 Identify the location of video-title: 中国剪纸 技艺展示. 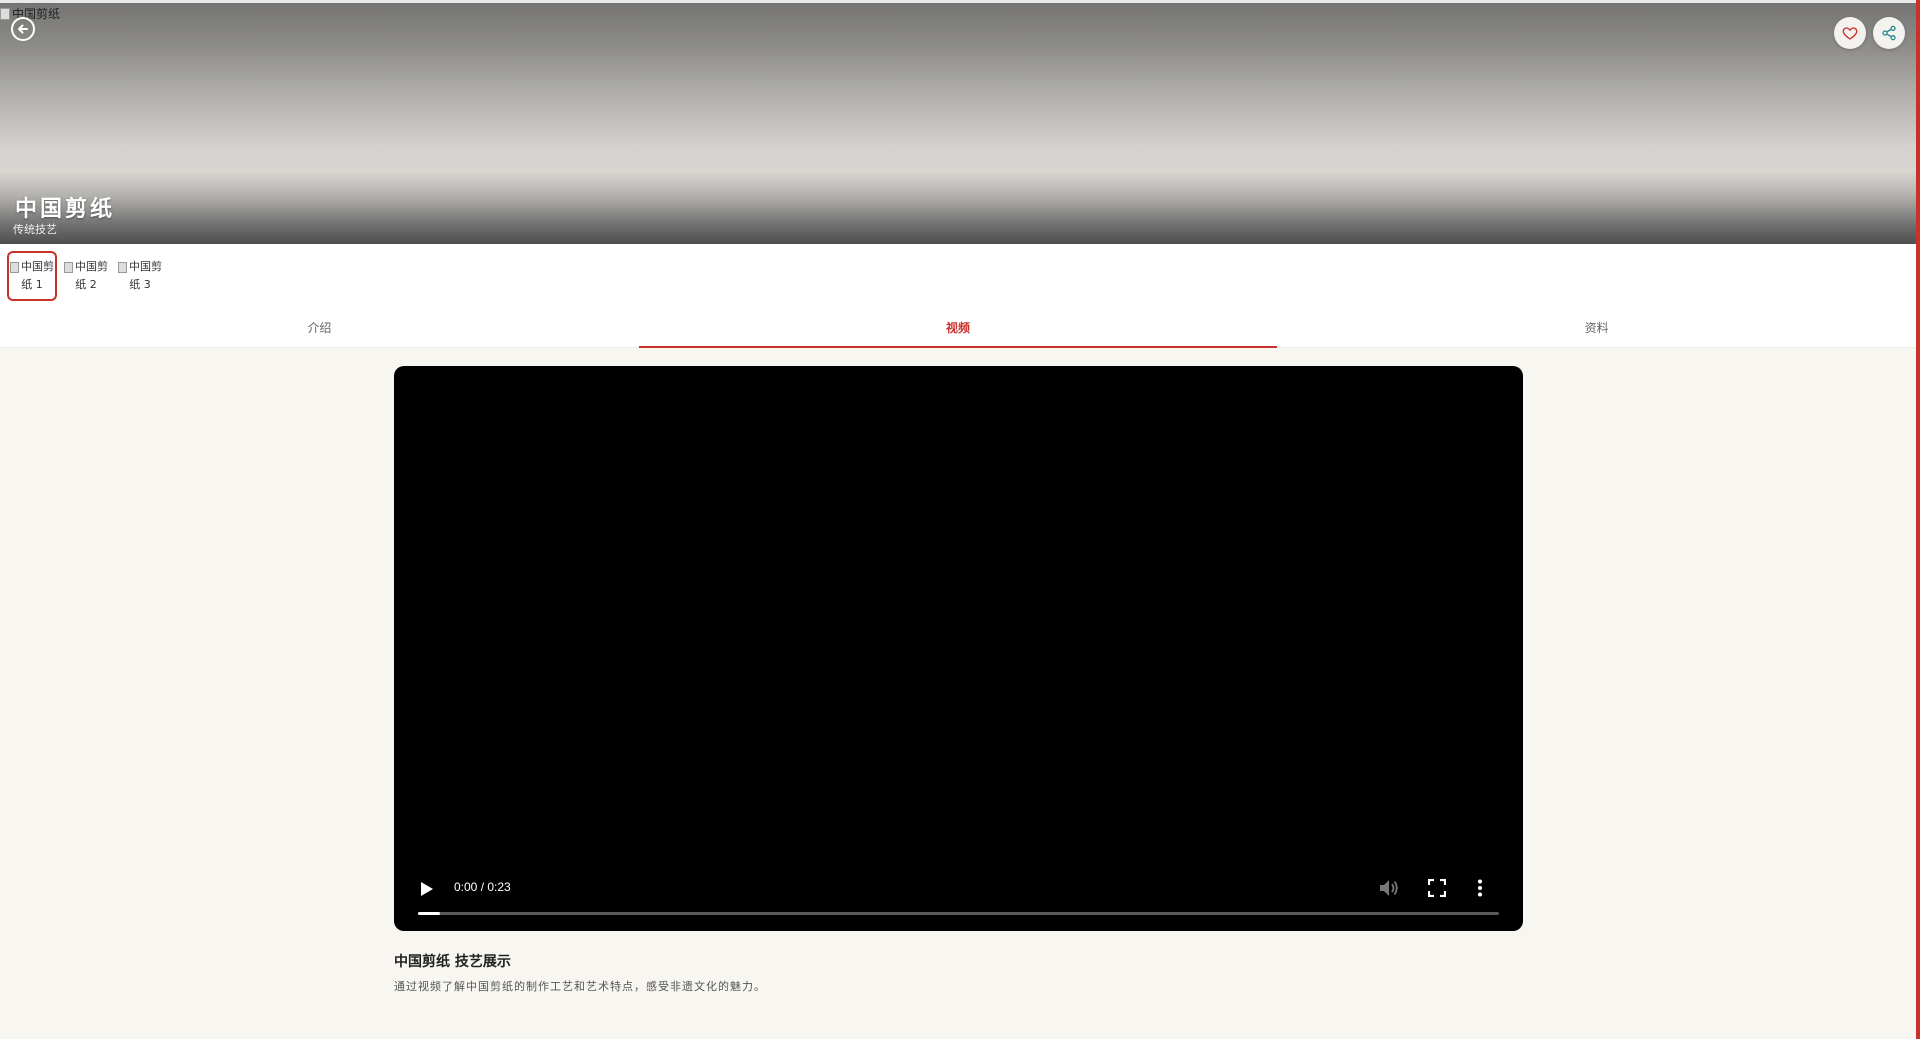
(452, 962).